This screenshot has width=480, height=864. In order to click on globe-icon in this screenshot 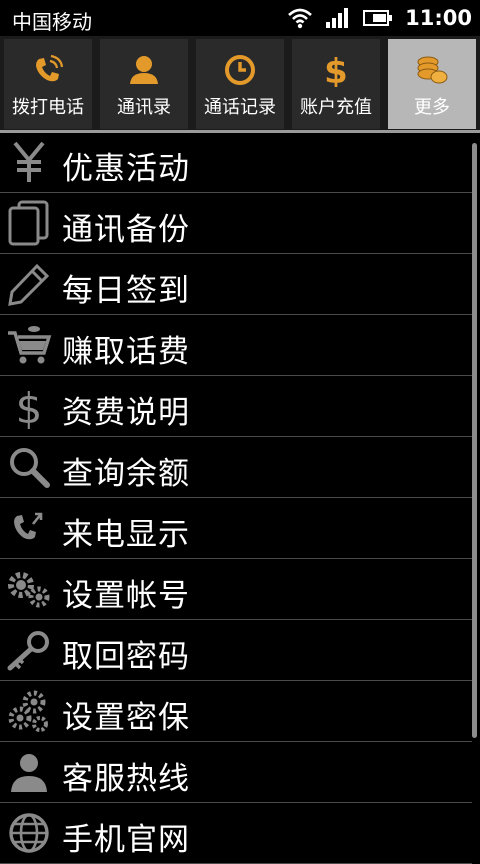, I will do `click(29, 833)`.